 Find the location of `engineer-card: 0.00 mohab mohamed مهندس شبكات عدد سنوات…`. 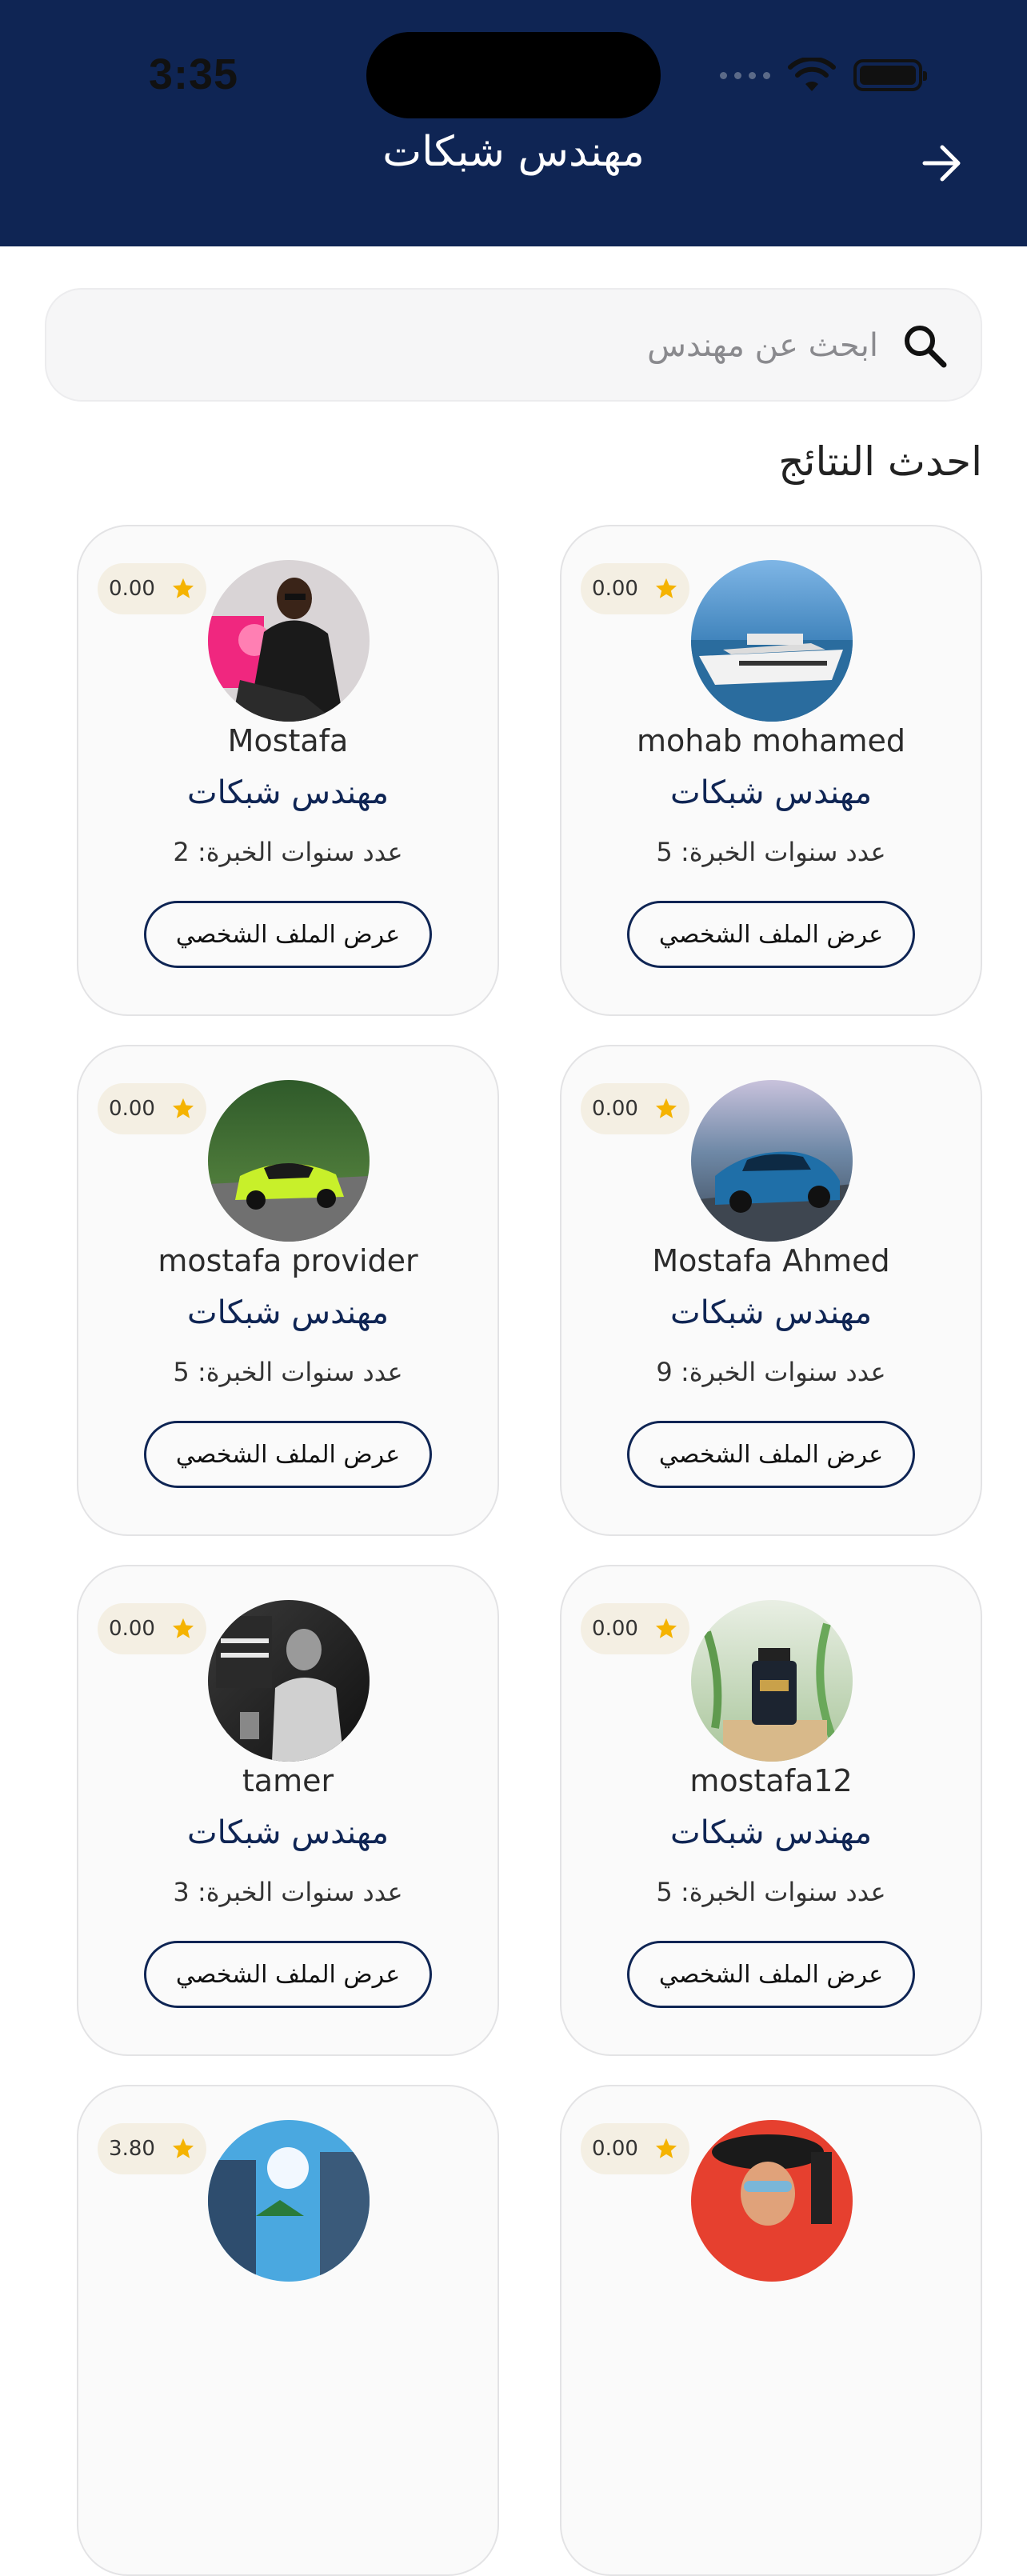

engineer-card: 0.00 mohab mohamed مهندس شبكات عدد سنوات… is located at coordinates (771, 770).